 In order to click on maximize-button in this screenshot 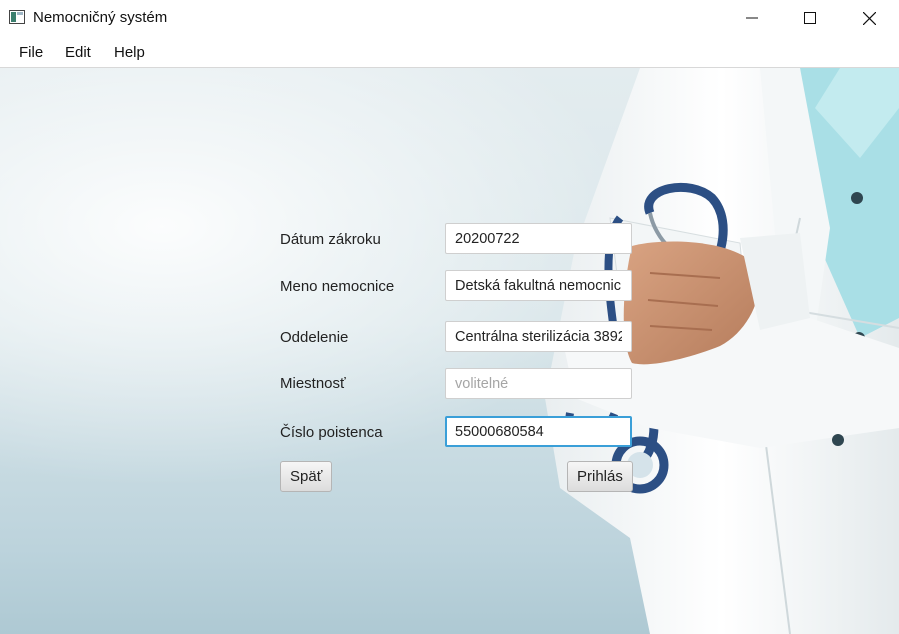, I will do `click(810, 18)`.